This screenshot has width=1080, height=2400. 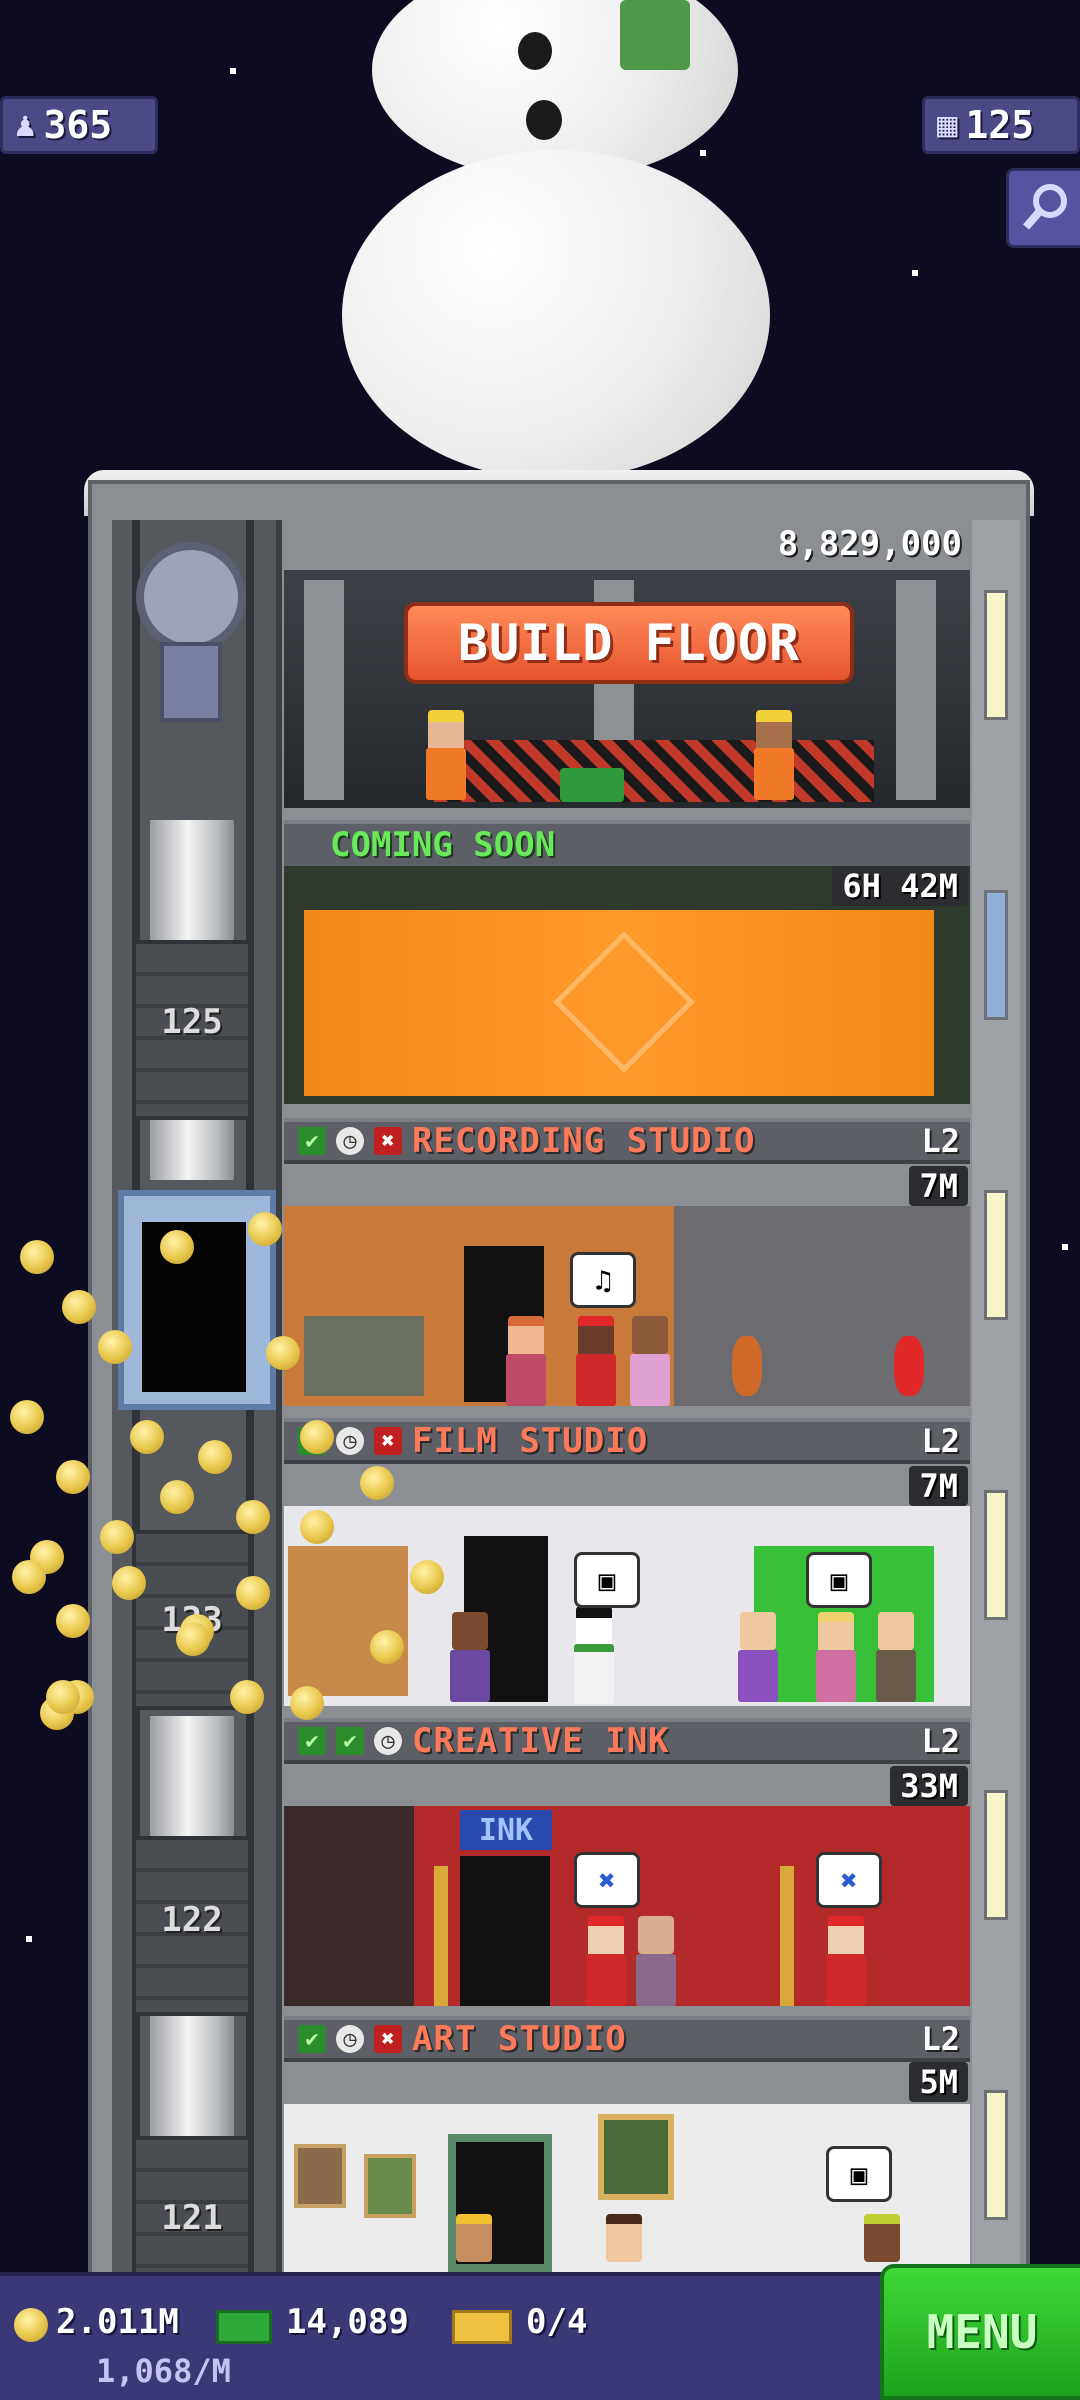 I want to click on floor-label-film-studio: ✔ ◷ ✖ FILM STUDIO L2, so click(x=627, y=1441).